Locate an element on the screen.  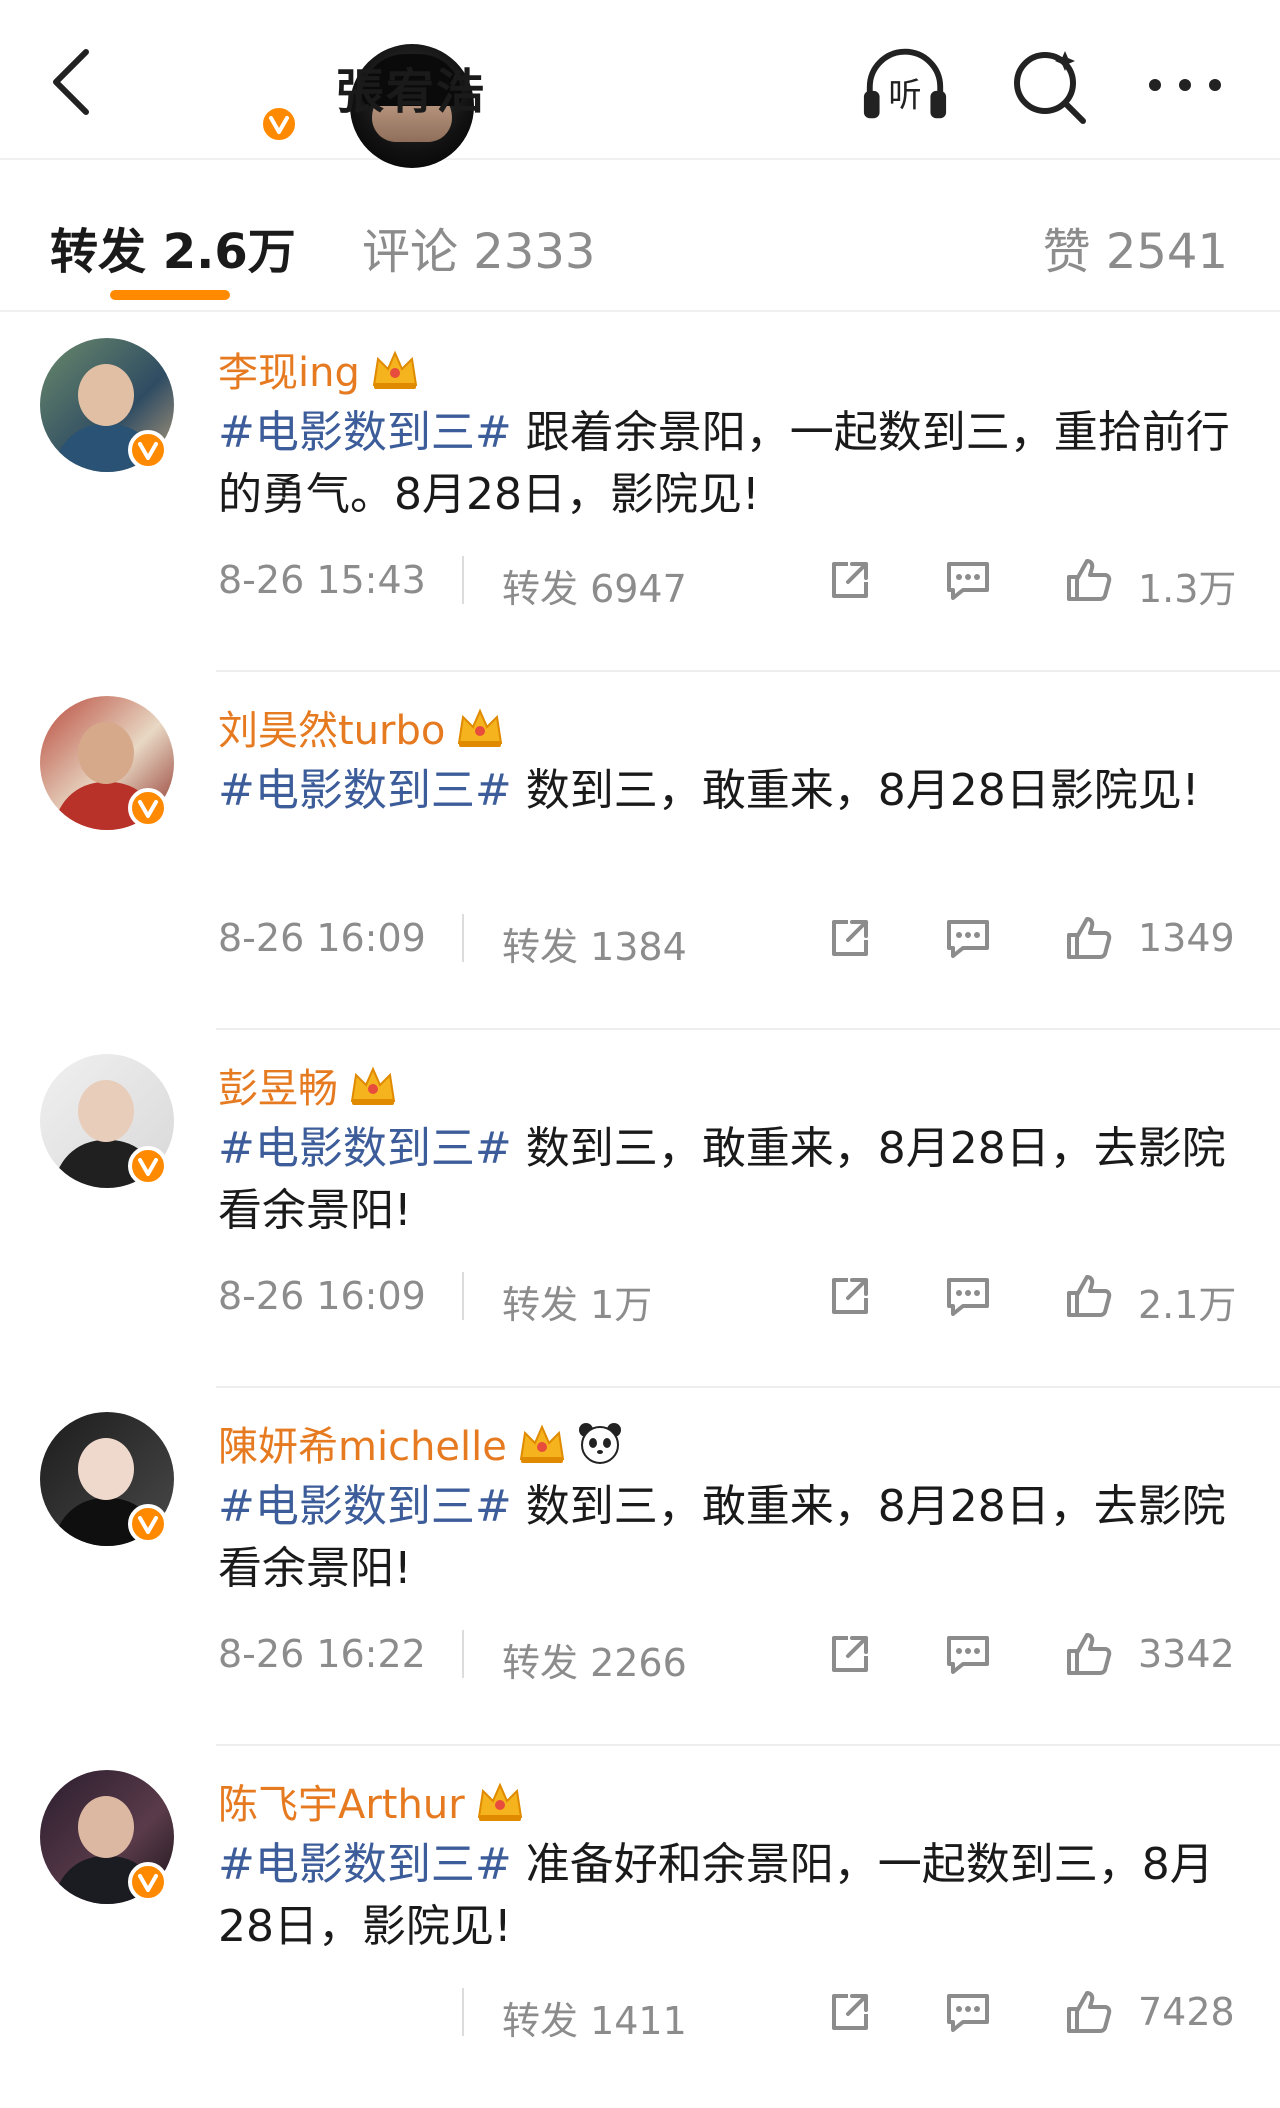
like-count: 2.1万 is located at coordinates (1187, 1305).